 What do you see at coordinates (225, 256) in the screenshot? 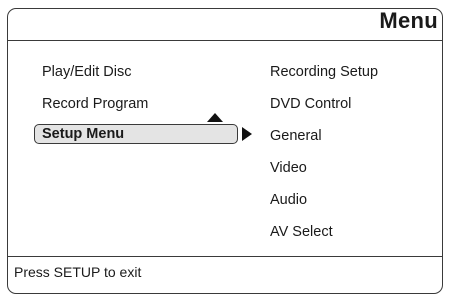
I see `footer-divider` at bounding box center [225, 256].